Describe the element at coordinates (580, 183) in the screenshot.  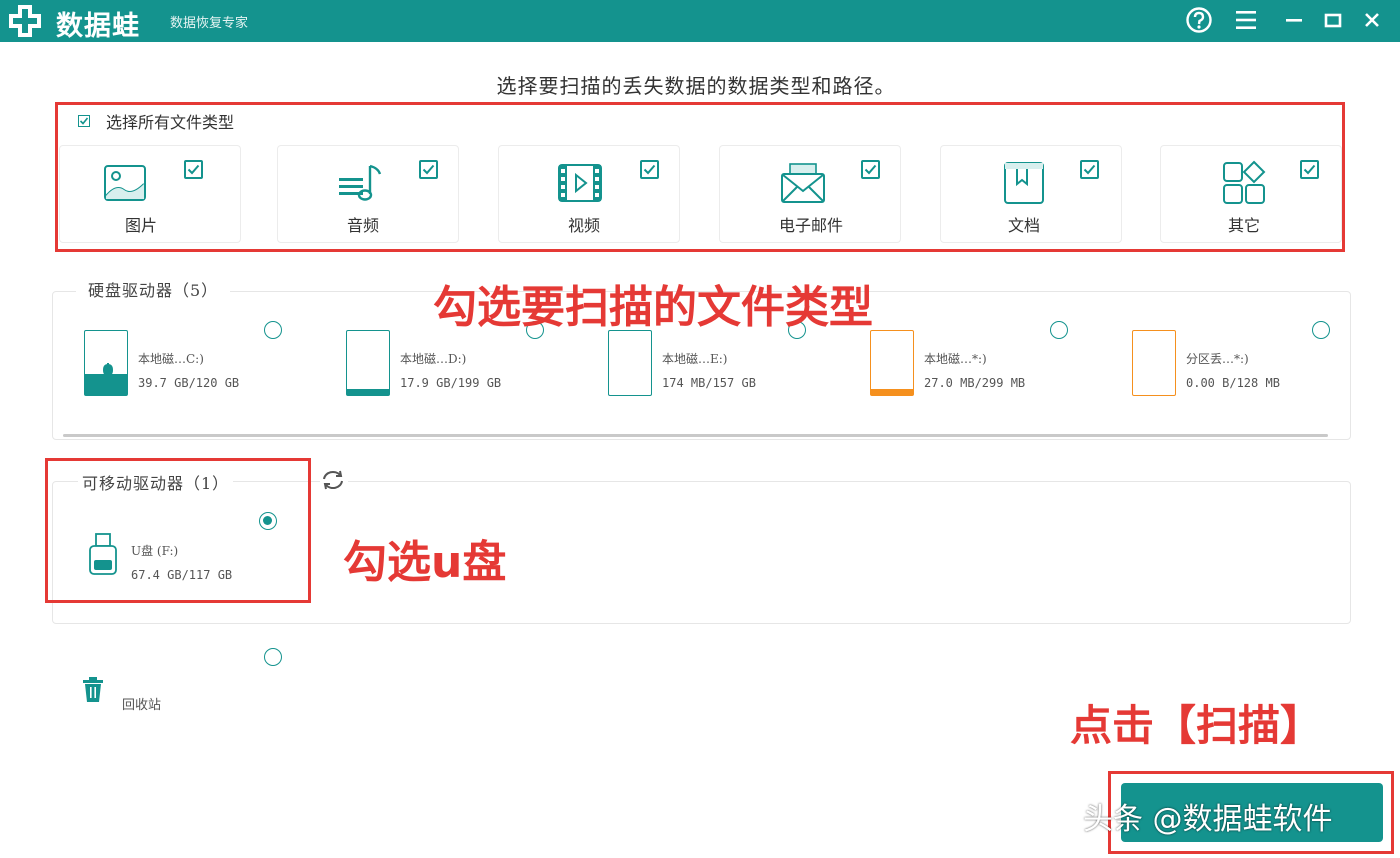
I see `video-icon` at that location.